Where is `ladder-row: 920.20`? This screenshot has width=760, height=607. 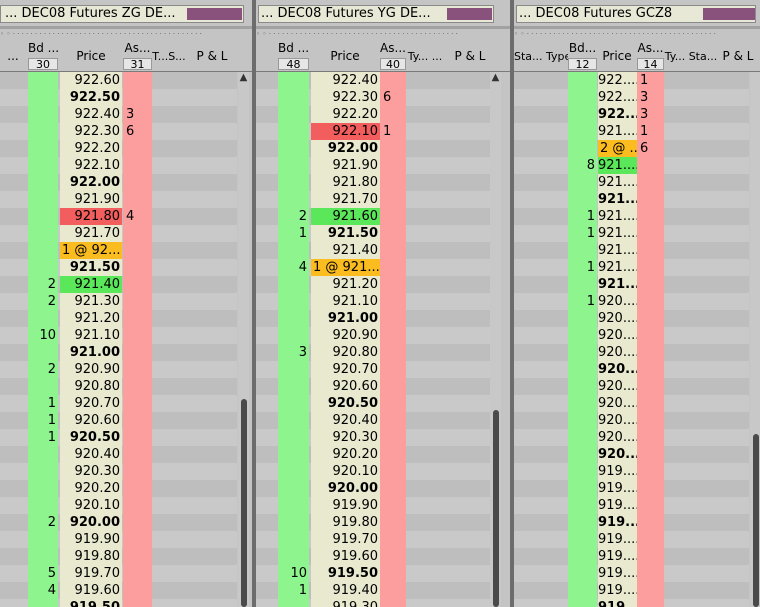
ladder-row: 920.20 is located at coordinates (118, 488).